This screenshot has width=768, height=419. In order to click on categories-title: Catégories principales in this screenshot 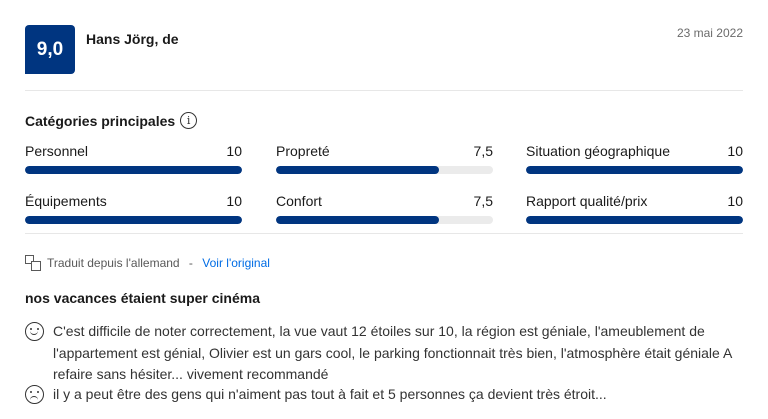, I will do `click(100, 120)`.